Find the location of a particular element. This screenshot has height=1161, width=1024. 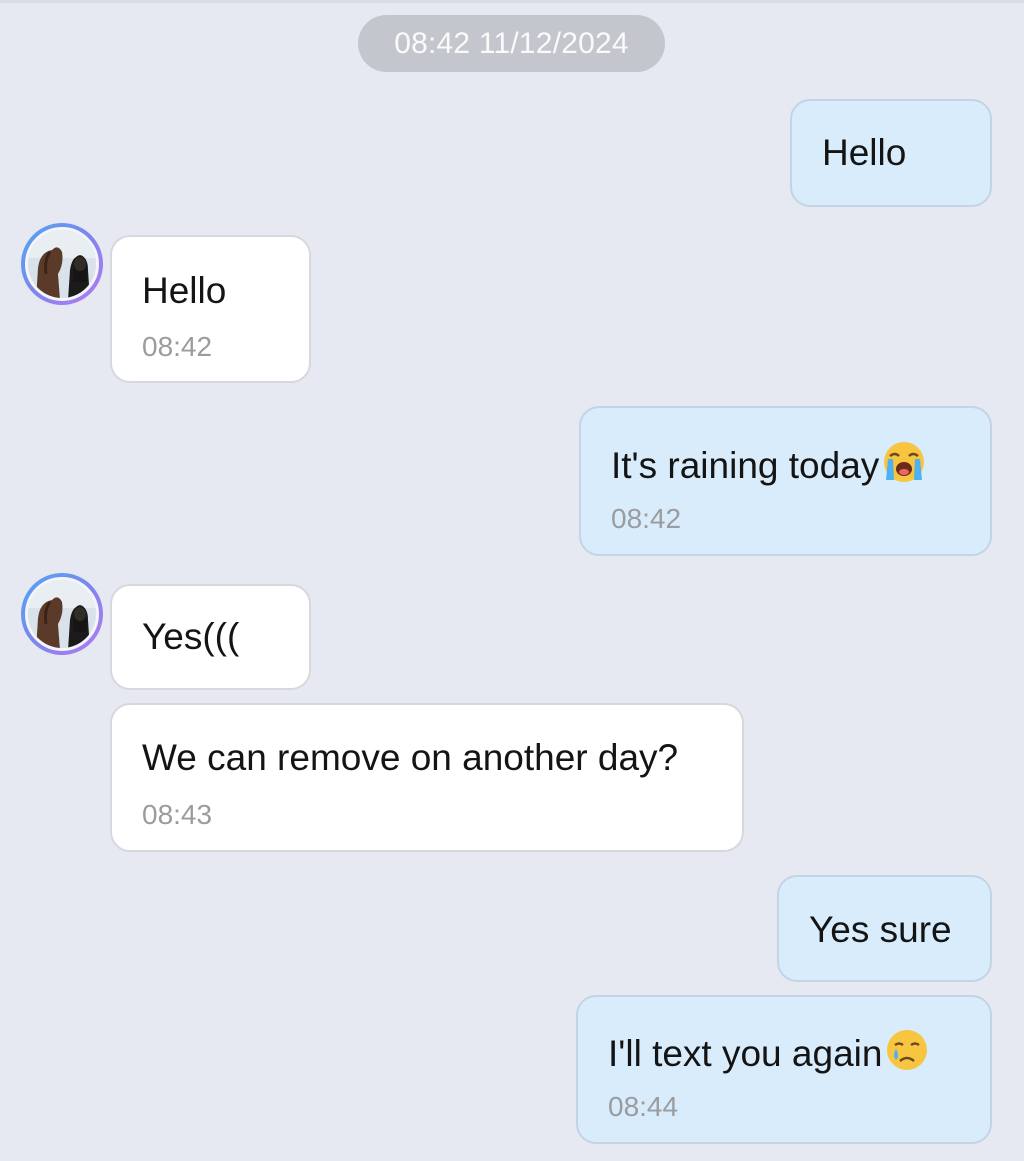

message-text: Yes((( is located at coordinates (191, 636).